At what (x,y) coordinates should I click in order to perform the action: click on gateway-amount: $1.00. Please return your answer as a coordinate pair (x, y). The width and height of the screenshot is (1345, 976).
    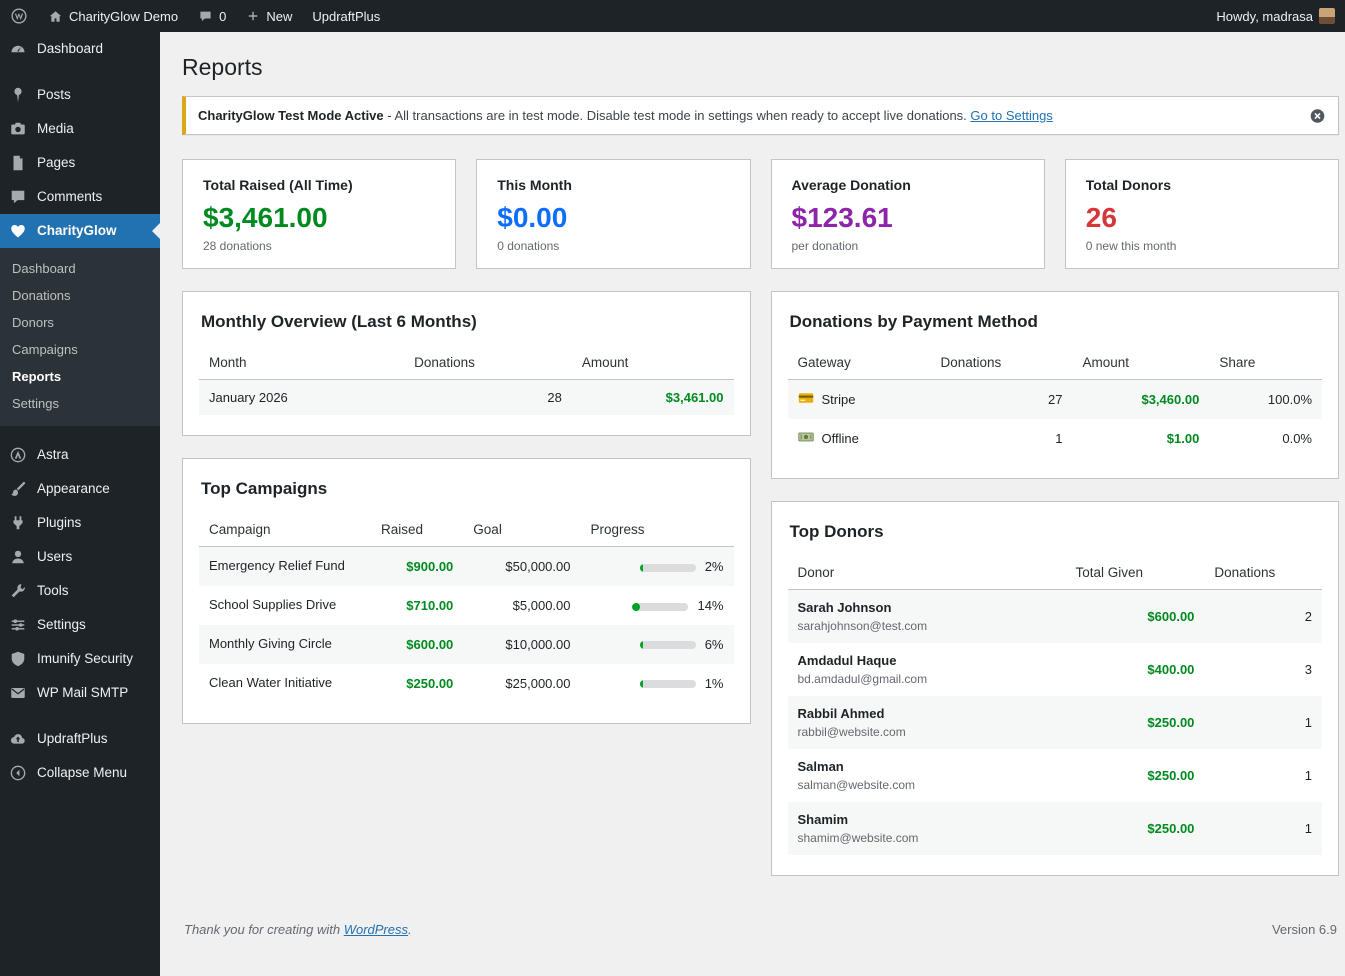
    Looking at the image, I should click on (1183, 439).